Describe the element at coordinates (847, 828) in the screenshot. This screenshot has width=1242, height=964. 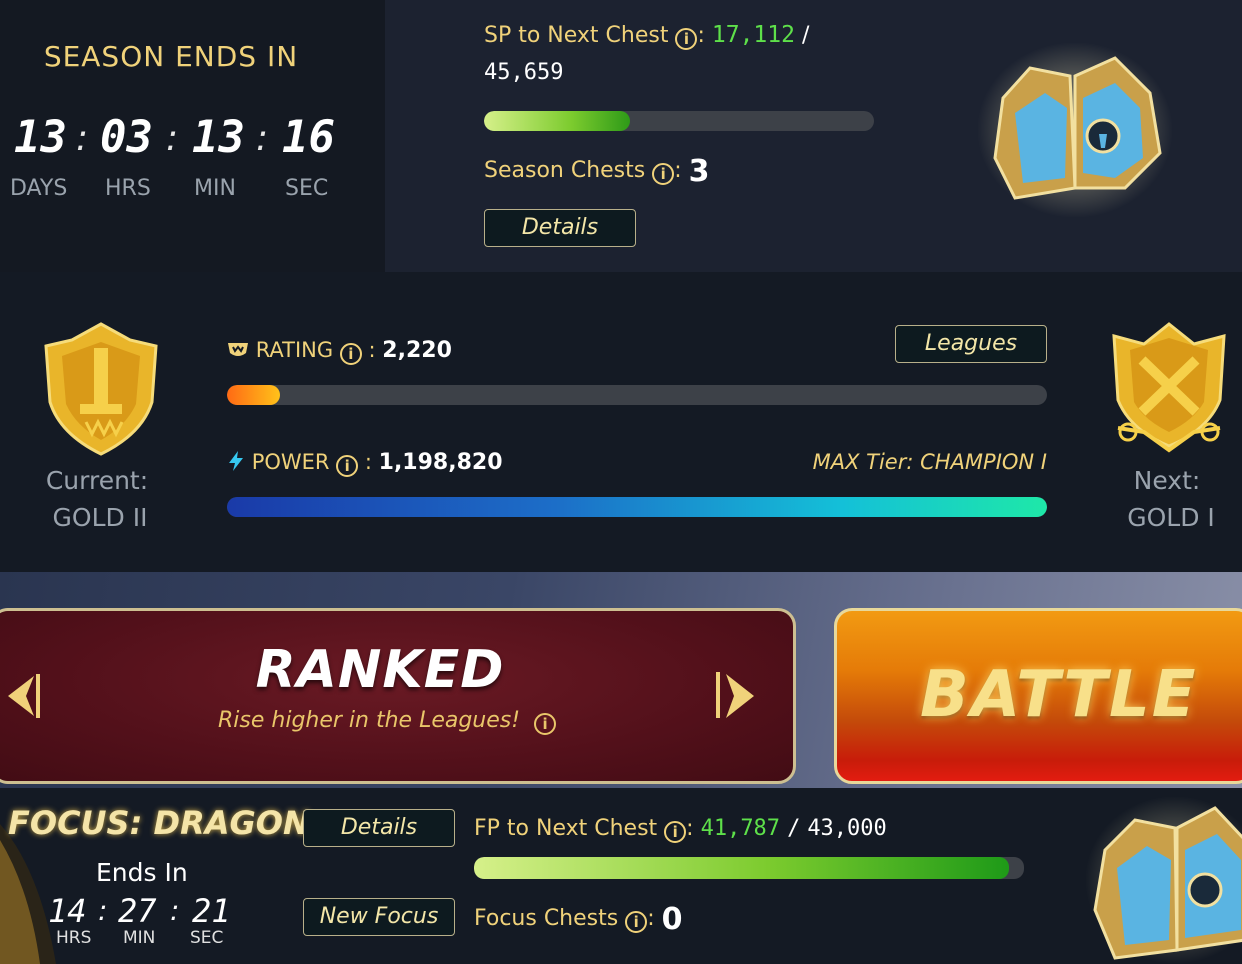
I see `fp-target: 43,000` at that location.